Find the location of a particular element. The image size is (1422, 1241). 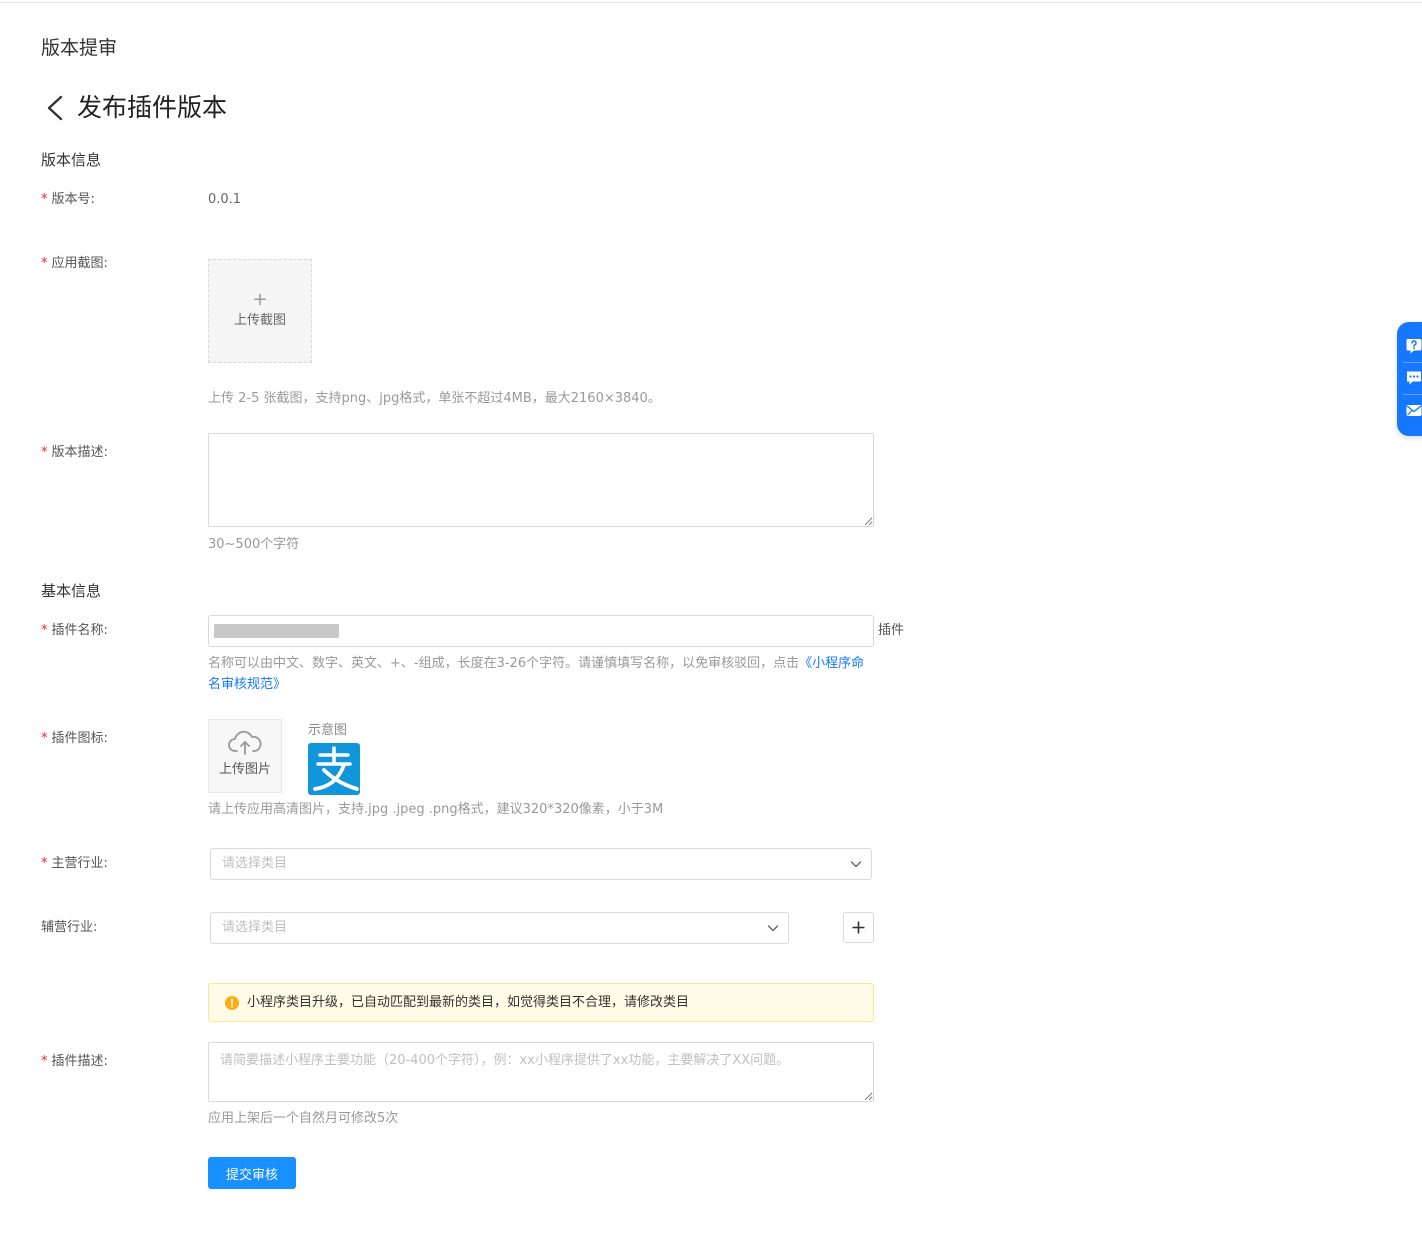

upload-icon-button: 上传图片 is located at coordinates (245, 756).